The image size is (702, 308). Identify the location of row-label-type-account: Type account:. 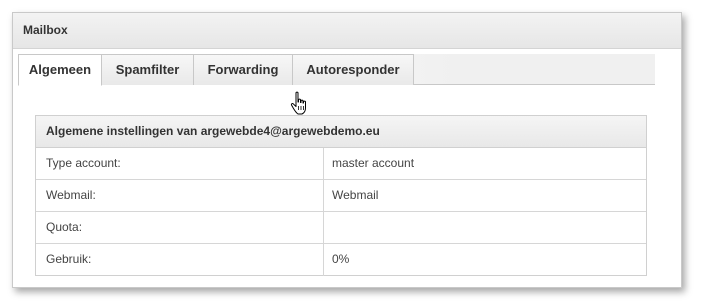
(180, 163).